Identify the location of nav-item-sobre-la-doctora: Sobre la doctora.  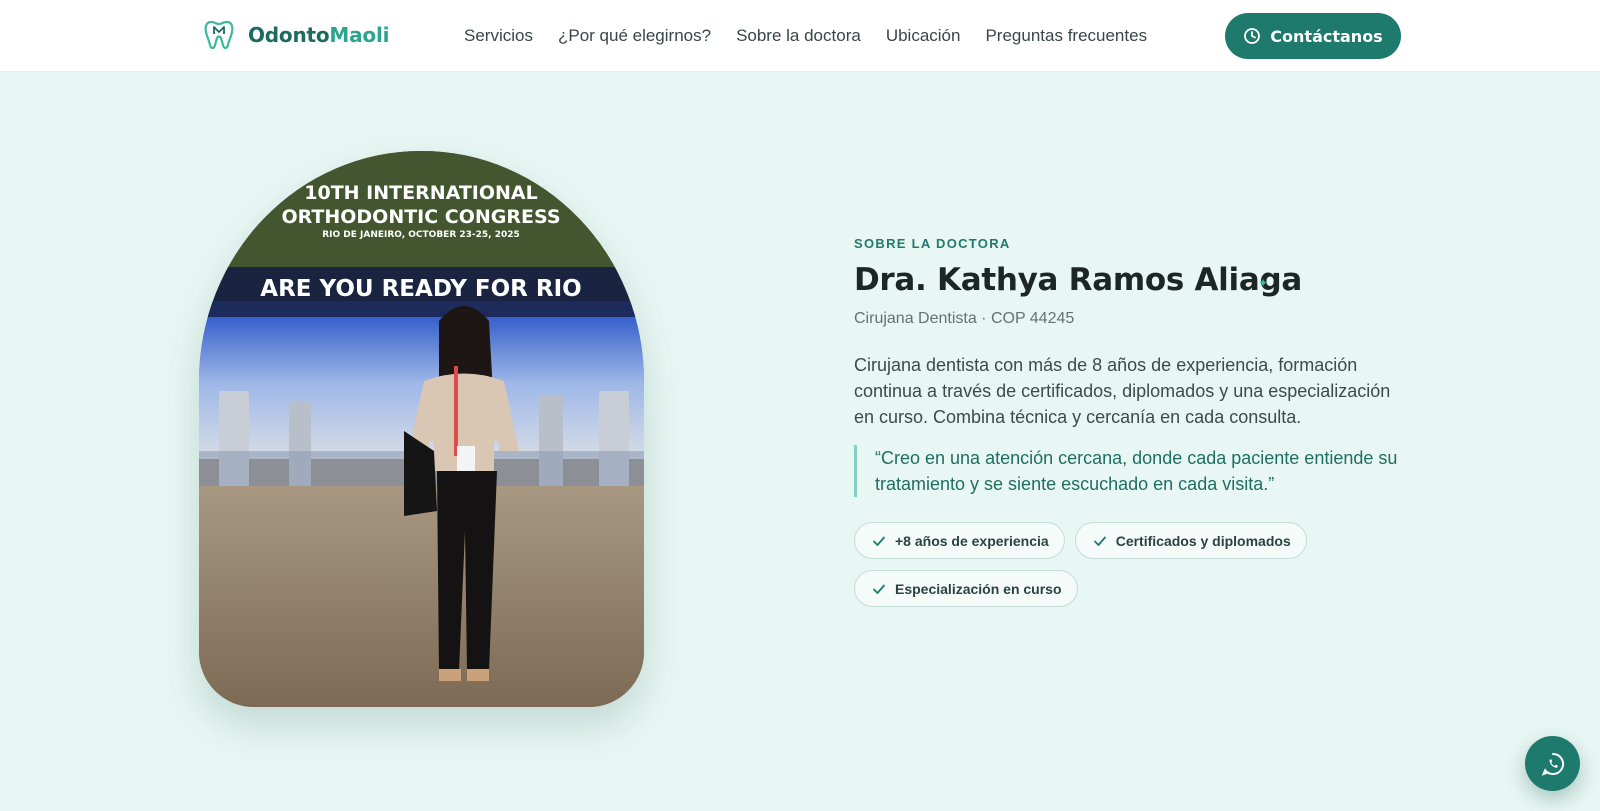
(798, 36).